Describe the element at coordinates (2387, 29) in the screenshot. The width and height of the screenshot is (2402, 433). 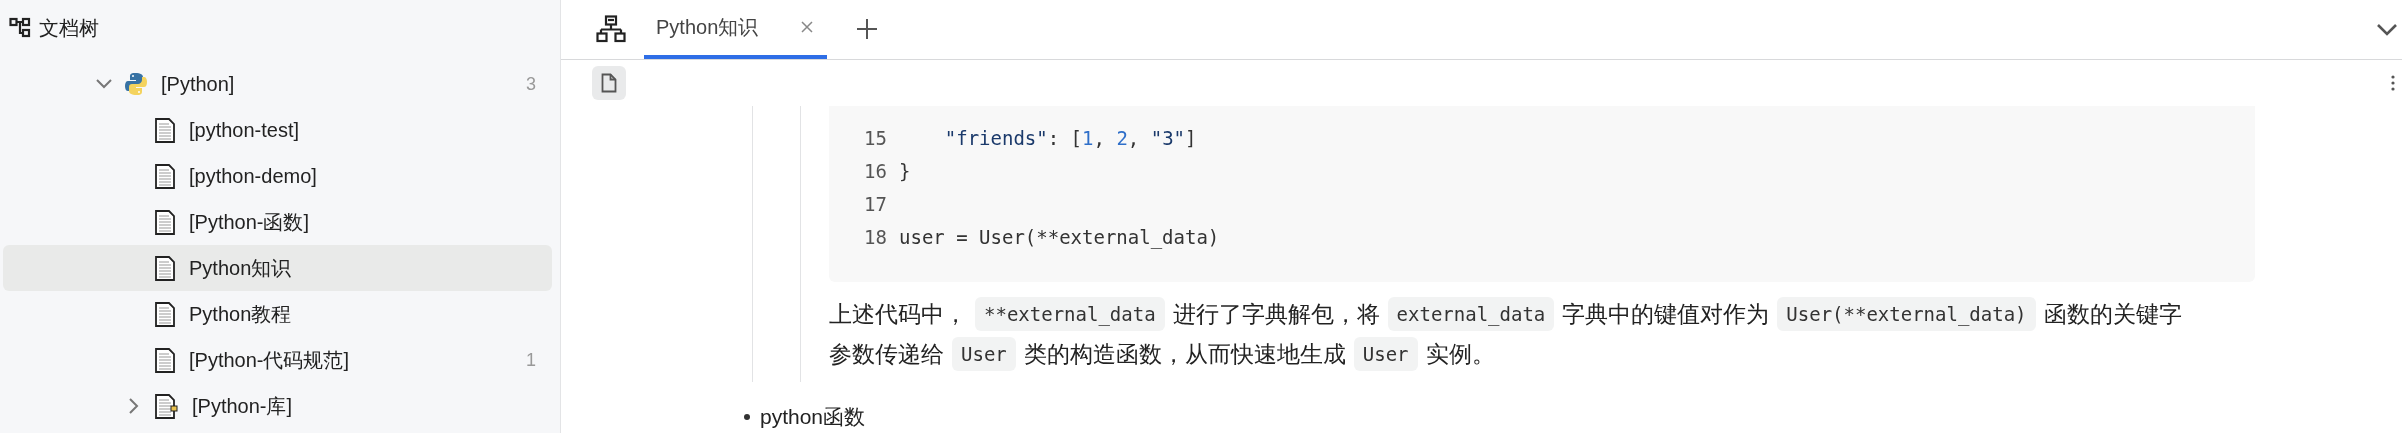
I see `chevron-down-icon` at that location.